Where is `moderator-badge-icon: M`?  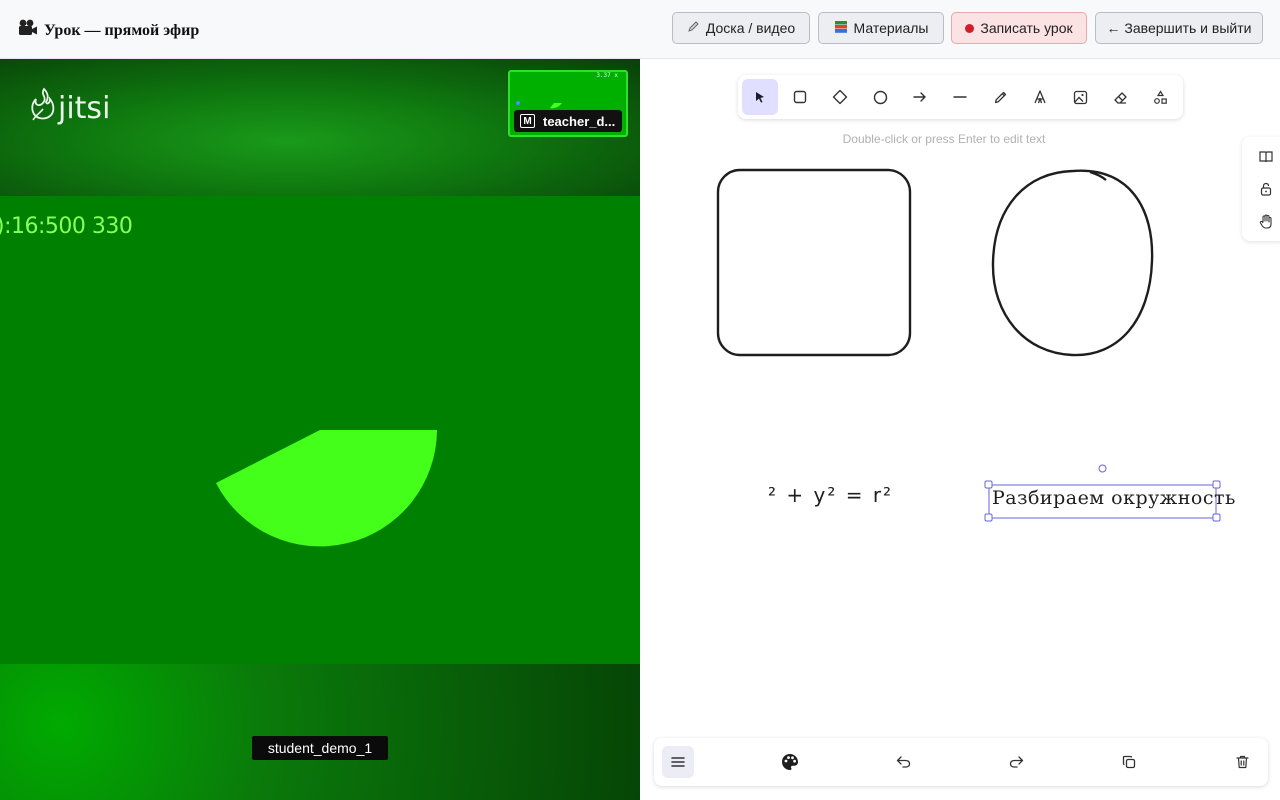
moderator-badge-icon: M is located at coordinates (527, 121).